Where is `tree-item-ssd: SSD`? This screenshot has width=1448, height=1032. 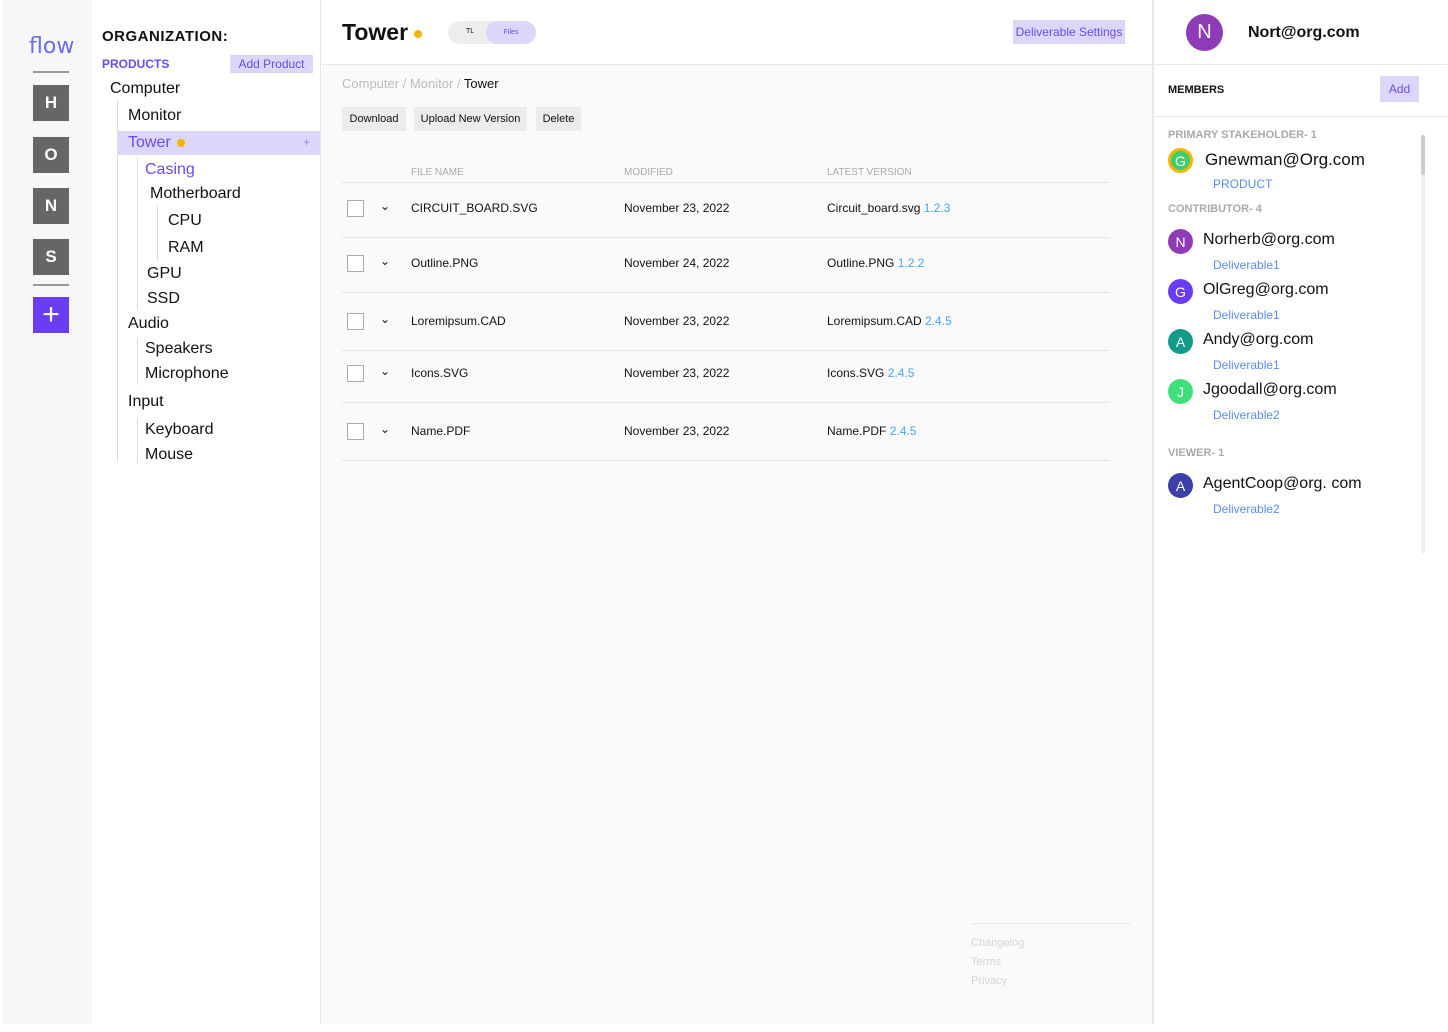
tree-item-ssd: SSD is located at coordinates (163, 299).